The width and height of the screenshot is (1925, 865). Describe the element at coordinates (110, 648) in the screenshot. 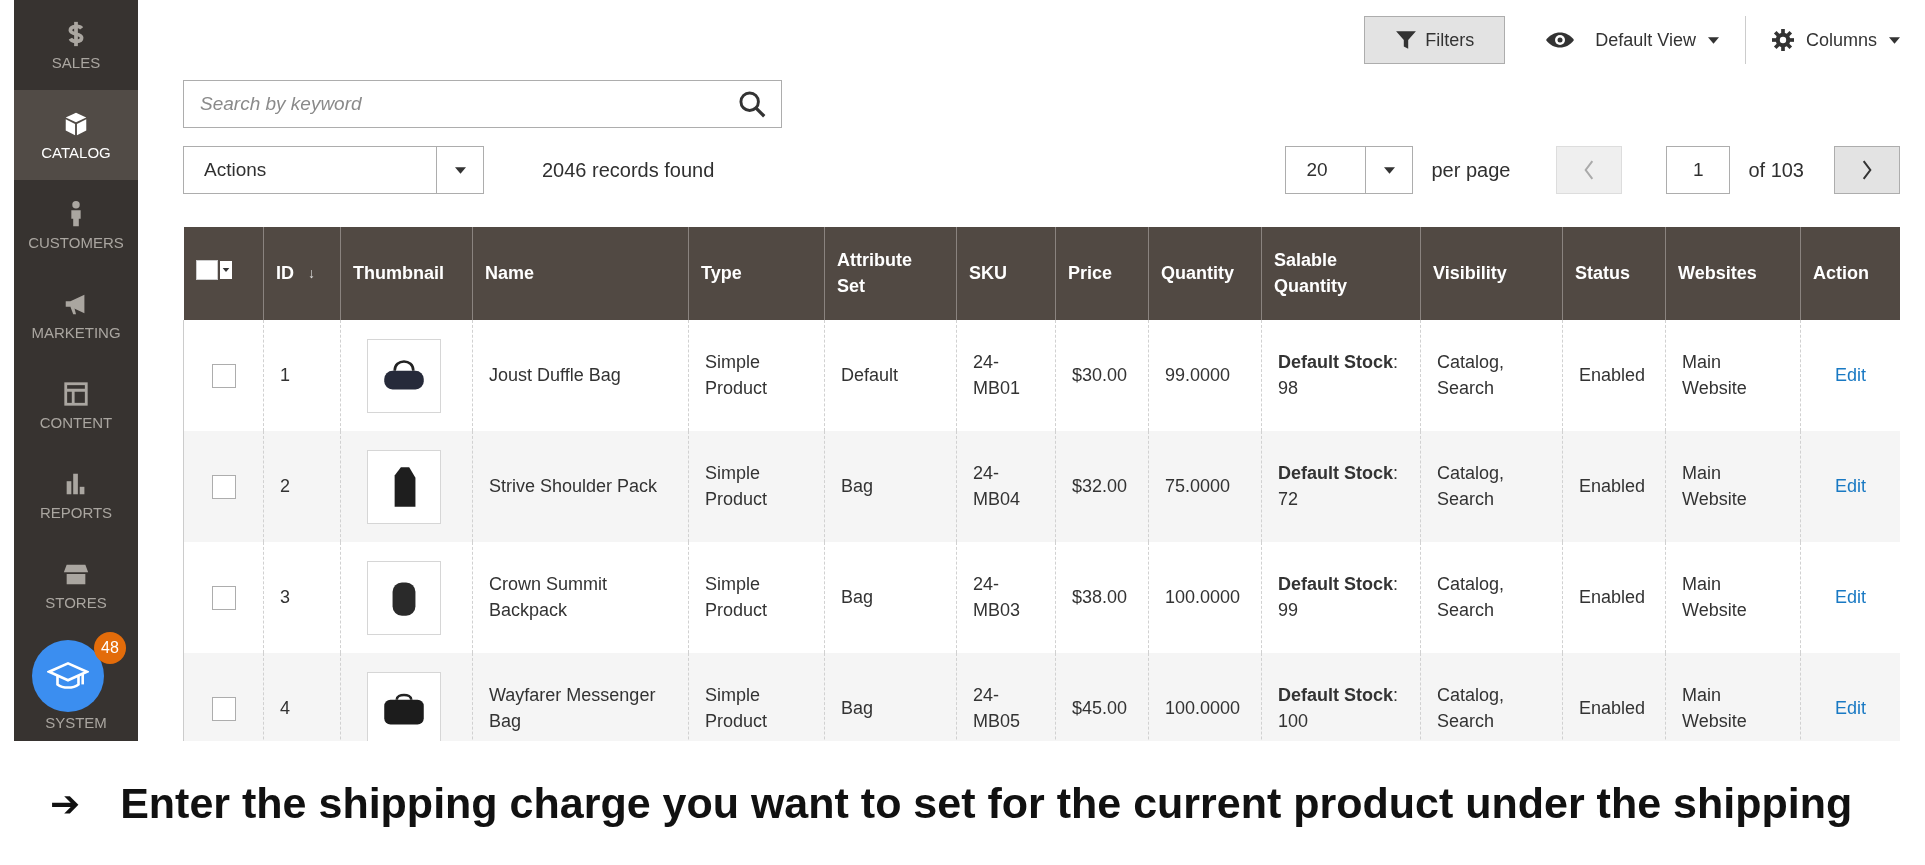

I see `notification-badge: 48` at that location.